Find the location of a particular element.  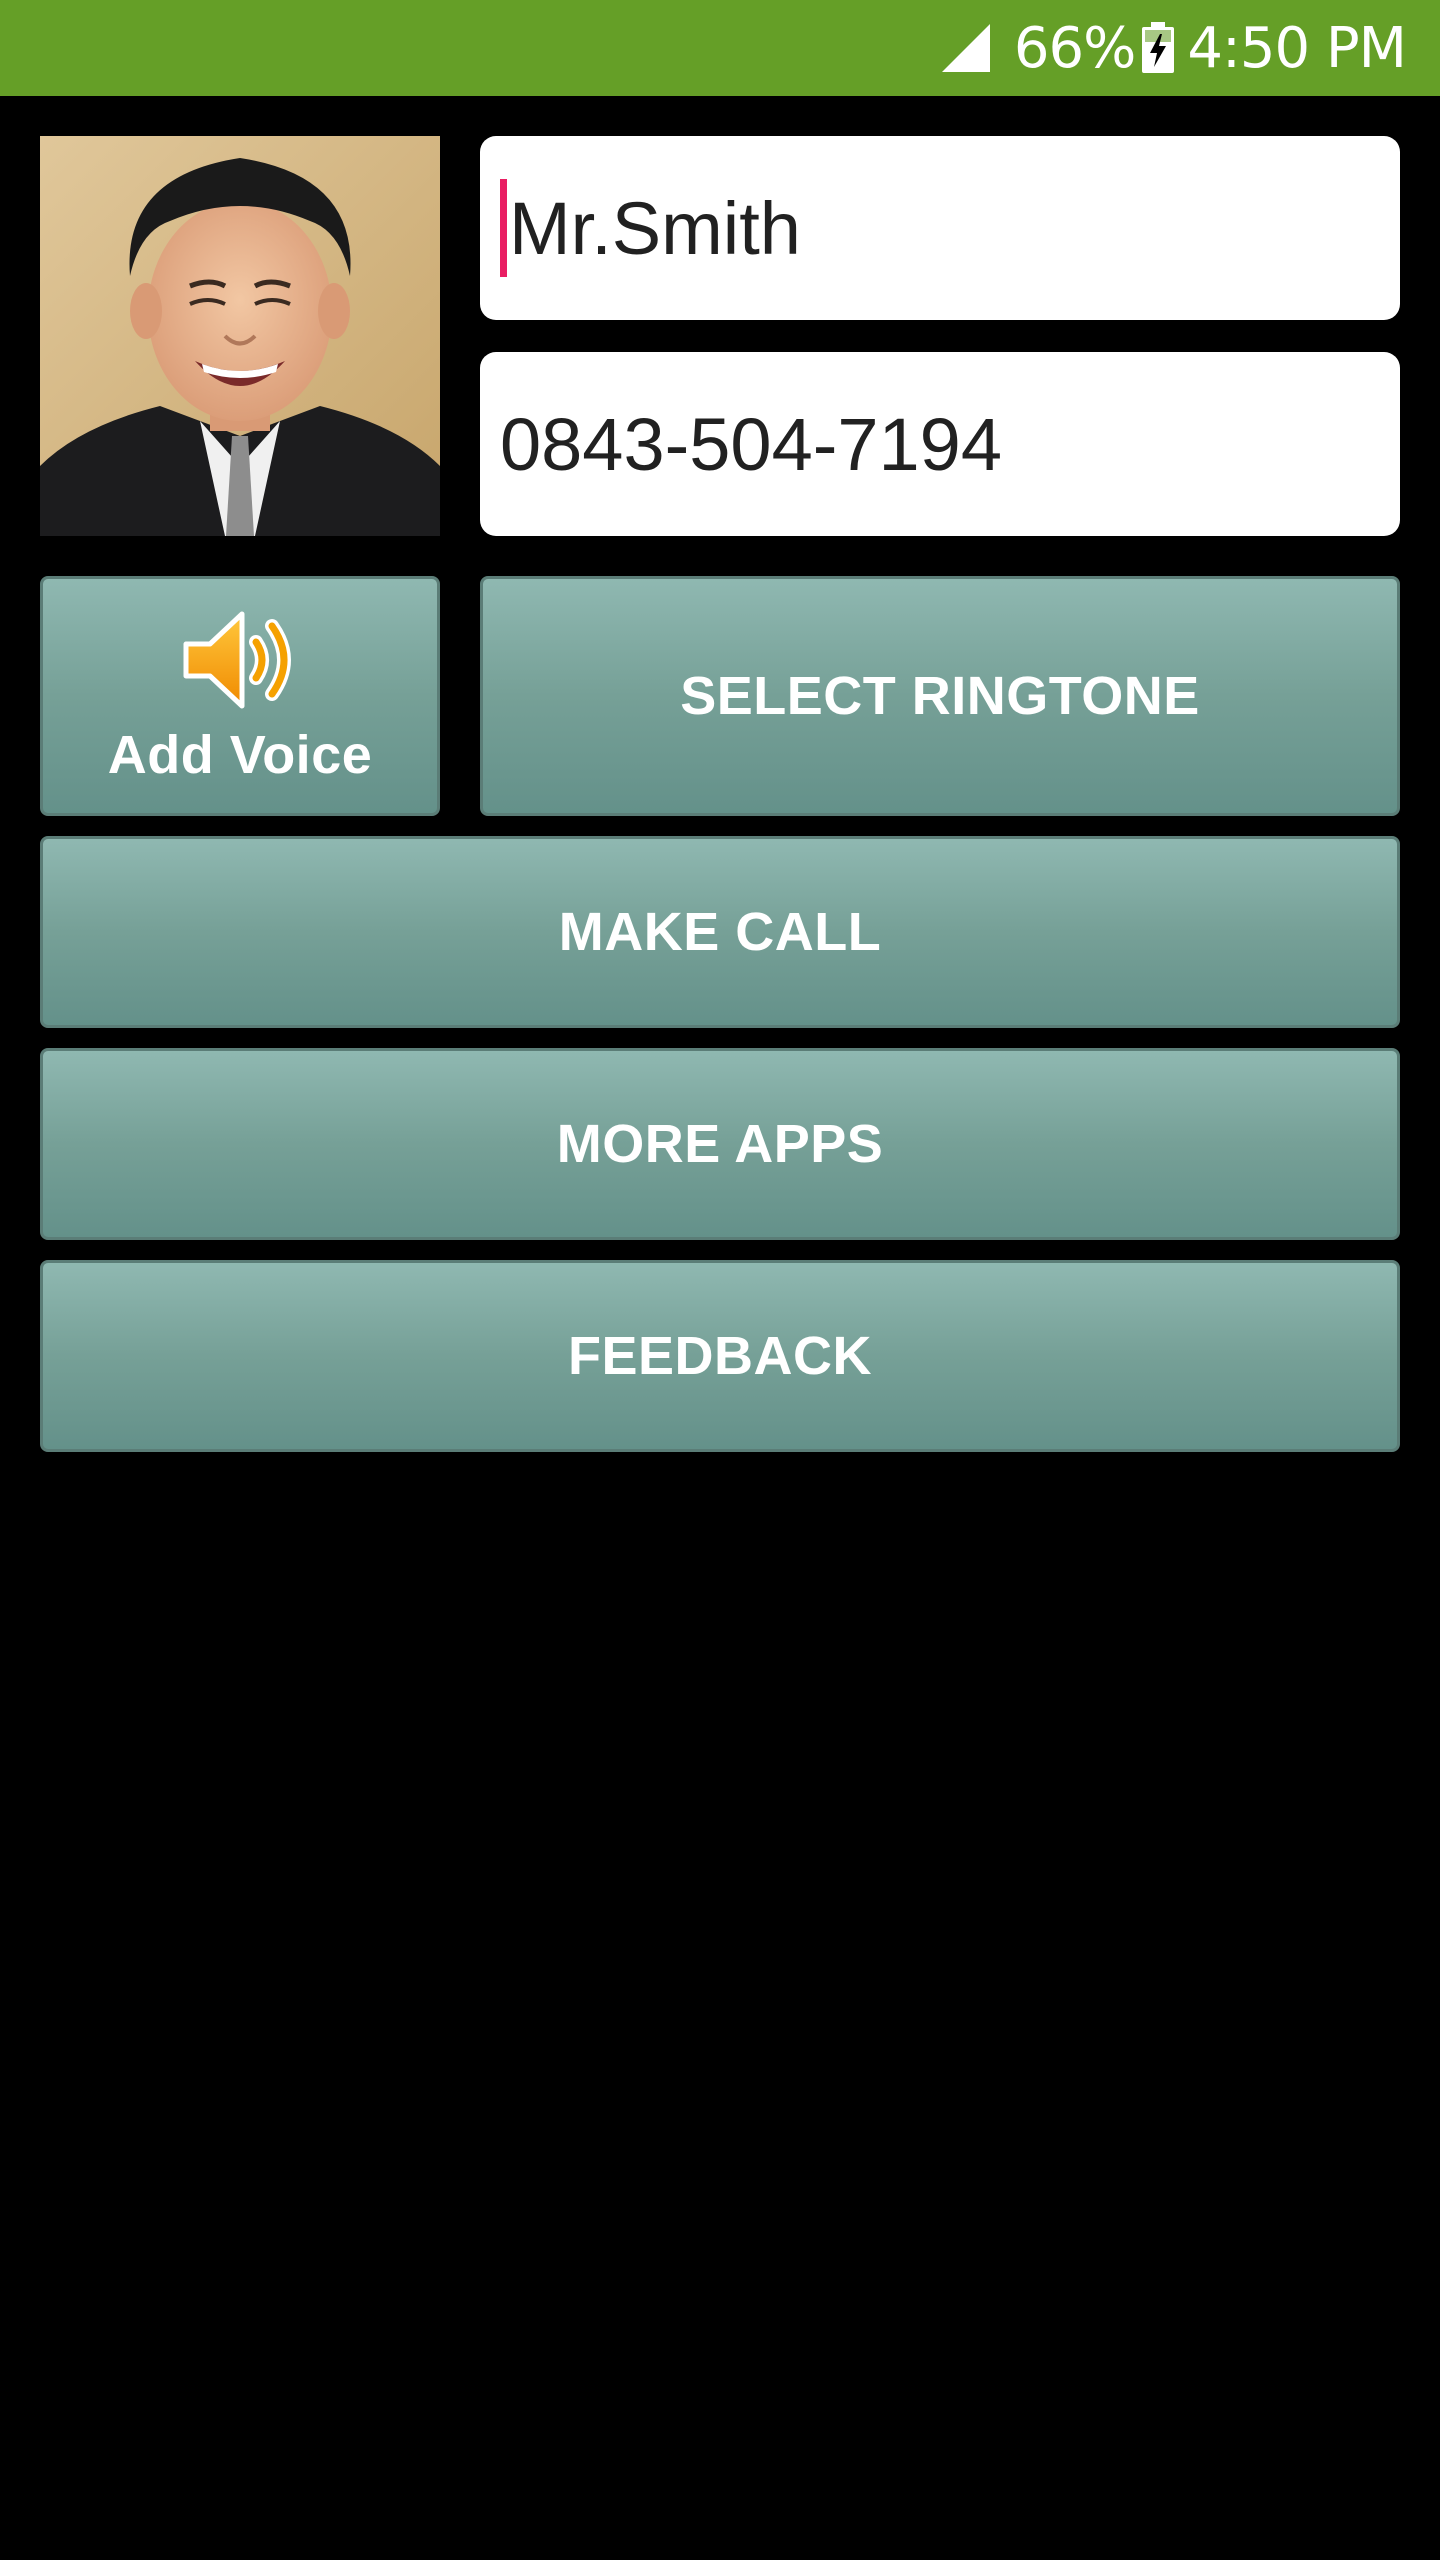

battery-percent: 66% is located at coordinates (1074, 48).